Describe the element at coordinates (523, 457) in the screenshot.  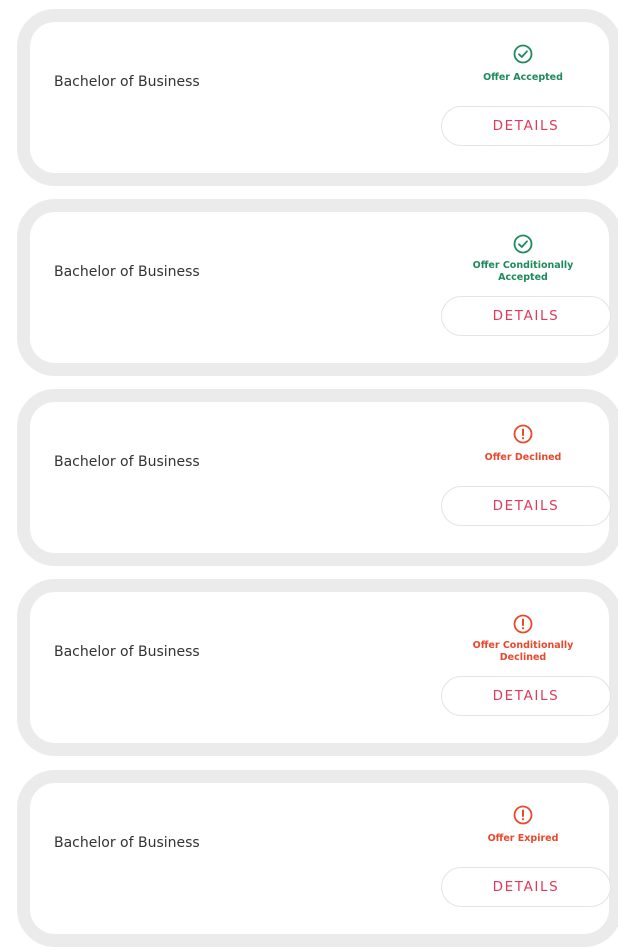
I see `status-text: Offer Declined` at that location.